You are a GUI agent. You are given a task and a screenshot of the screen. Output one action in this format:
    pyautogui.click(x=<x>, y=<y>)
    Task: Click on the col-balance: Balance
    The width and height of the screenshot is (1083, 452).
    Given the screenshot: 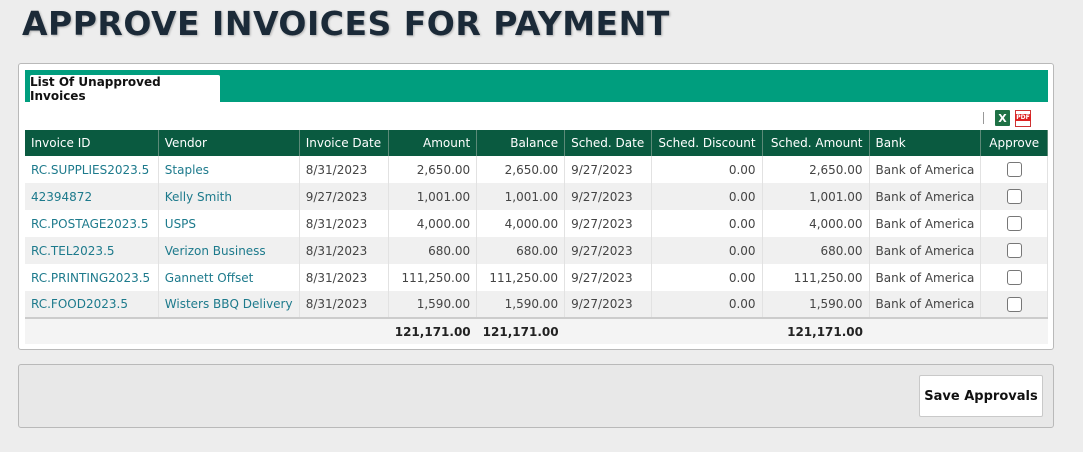 What is the action you would take?
    pyautogui.click(x=521, y=143)
    